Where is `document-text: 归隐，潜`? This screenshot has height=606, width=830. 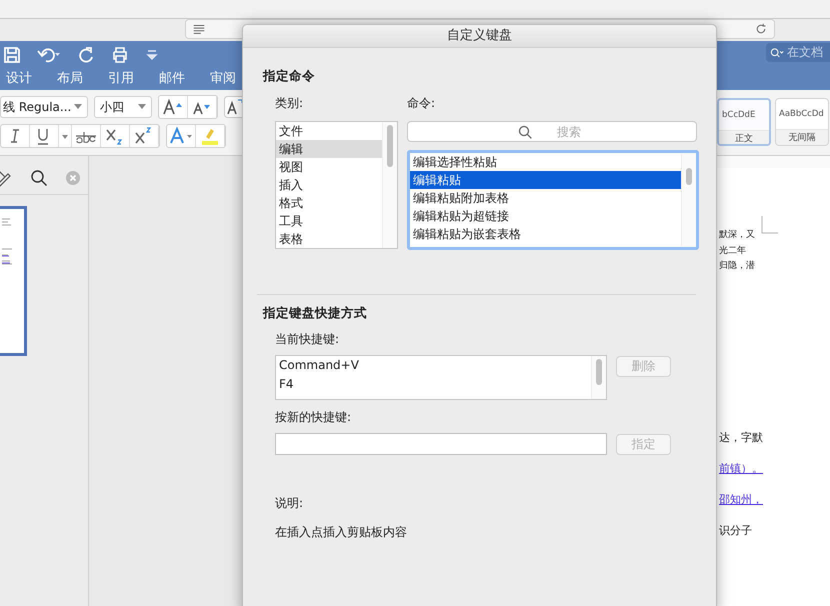
document-text: 归隐，潜 is located at coordinates (737, 266).